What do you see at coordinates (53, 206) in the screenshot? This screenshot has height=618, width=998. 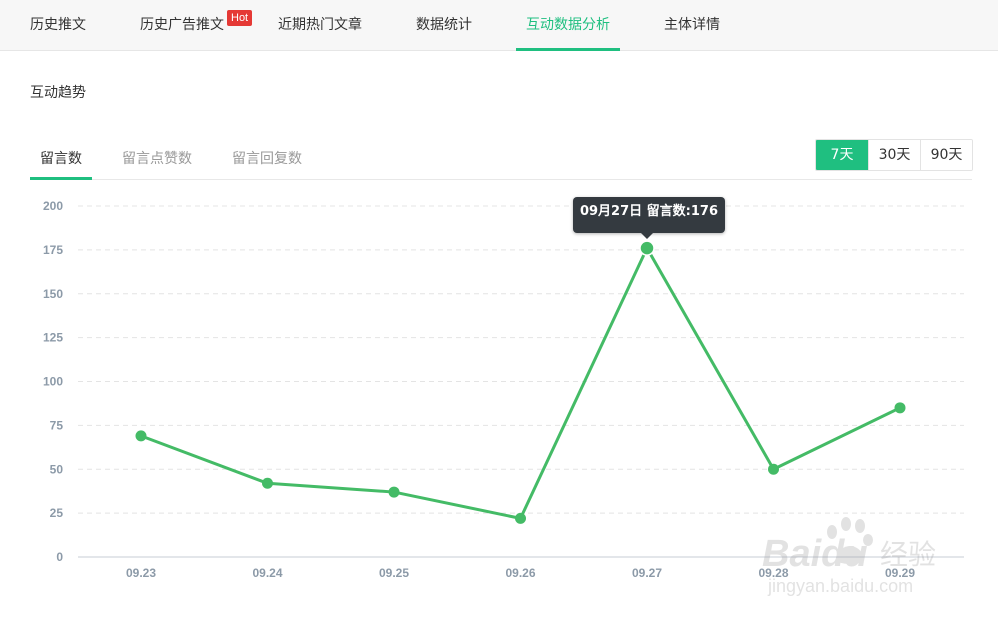 I see `y-tick-label: 200` at bounding box center [53, 206].